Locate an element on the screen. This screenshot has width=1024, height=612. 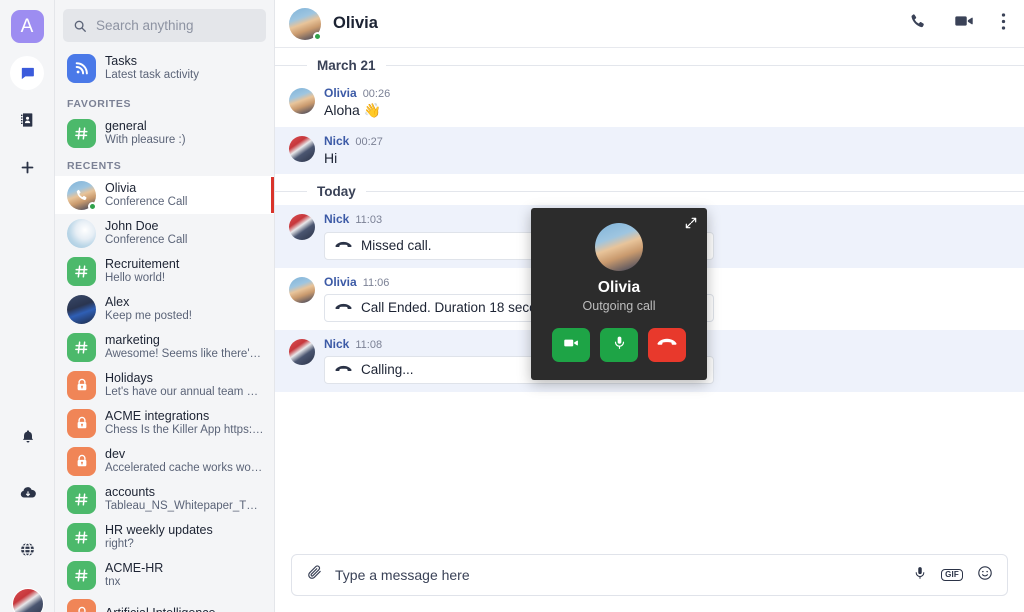
call-dialog-avatar is located at coordinates (619, 247).